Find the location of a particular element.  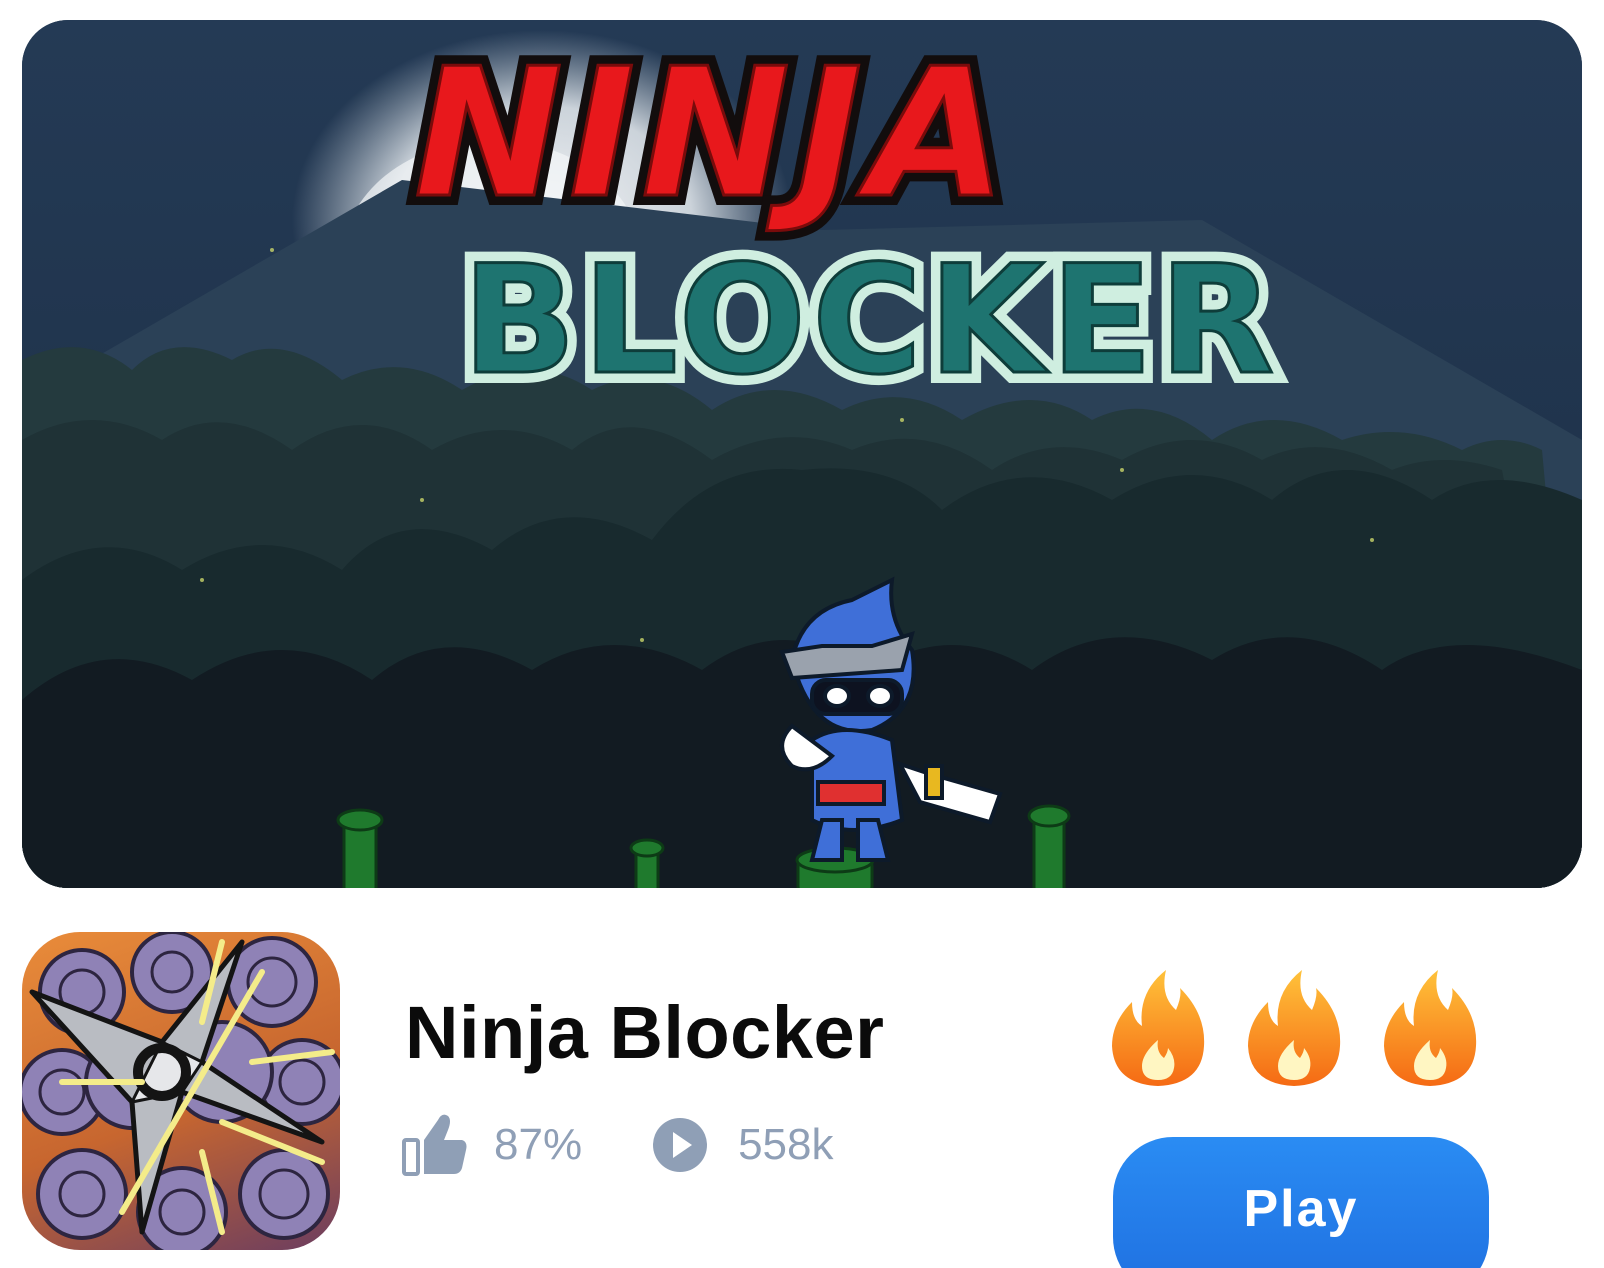

shuriken-icon is located at coordinates (181, 1091).